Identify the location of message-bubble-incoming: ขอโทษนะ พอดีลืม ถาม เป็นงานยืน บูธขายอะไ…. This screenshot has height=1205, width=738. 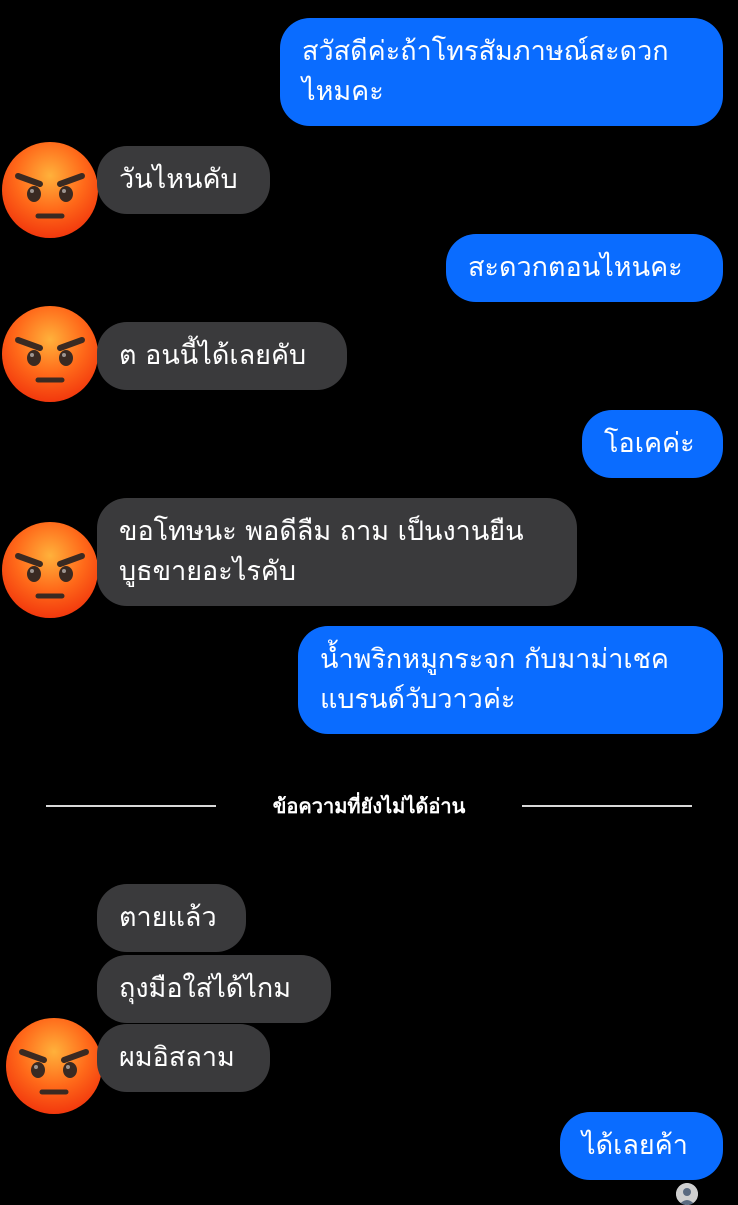
(337, 552).